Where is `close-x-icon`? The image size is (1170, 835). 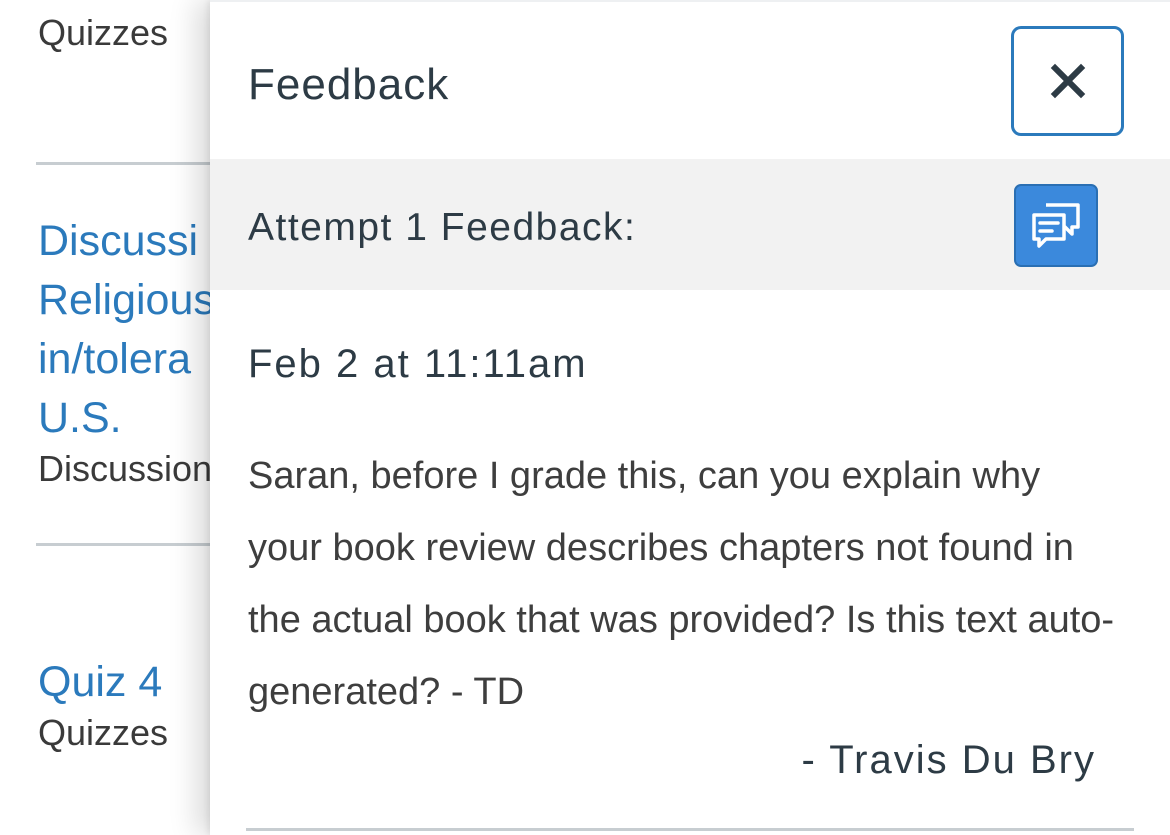
close-x-icon is located at coordinates (1067, 81).